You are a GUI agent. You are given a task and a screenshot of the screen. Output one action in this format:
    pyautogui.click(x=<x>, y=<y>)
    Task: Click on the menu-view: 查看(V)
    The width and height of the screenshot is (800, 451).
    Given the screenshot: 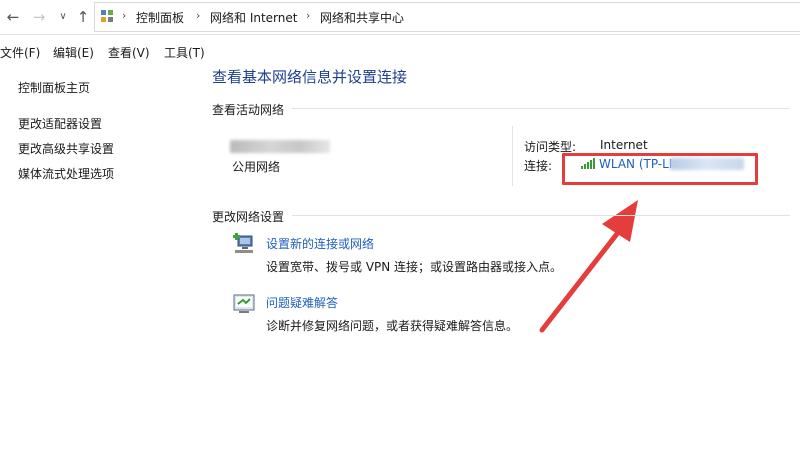 What is the action you would take?
    pyautogui.click(x=129, y=52)
    